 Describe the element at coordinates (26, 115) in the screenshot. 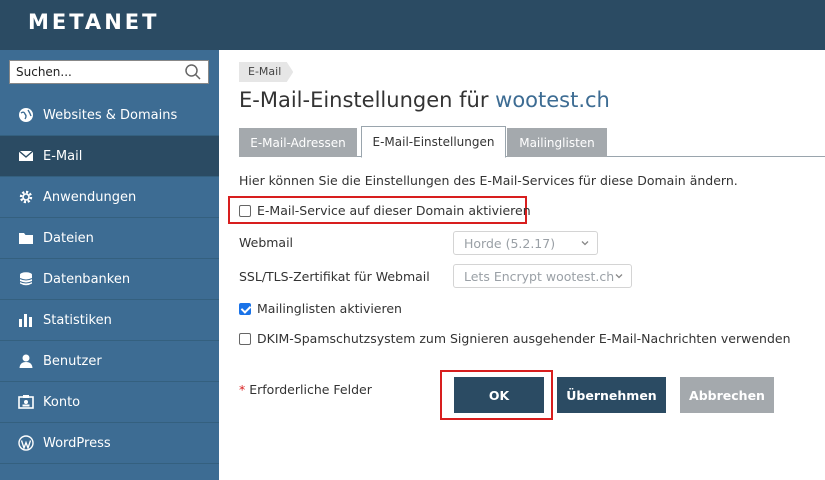

I see `globe-icon` at that location.